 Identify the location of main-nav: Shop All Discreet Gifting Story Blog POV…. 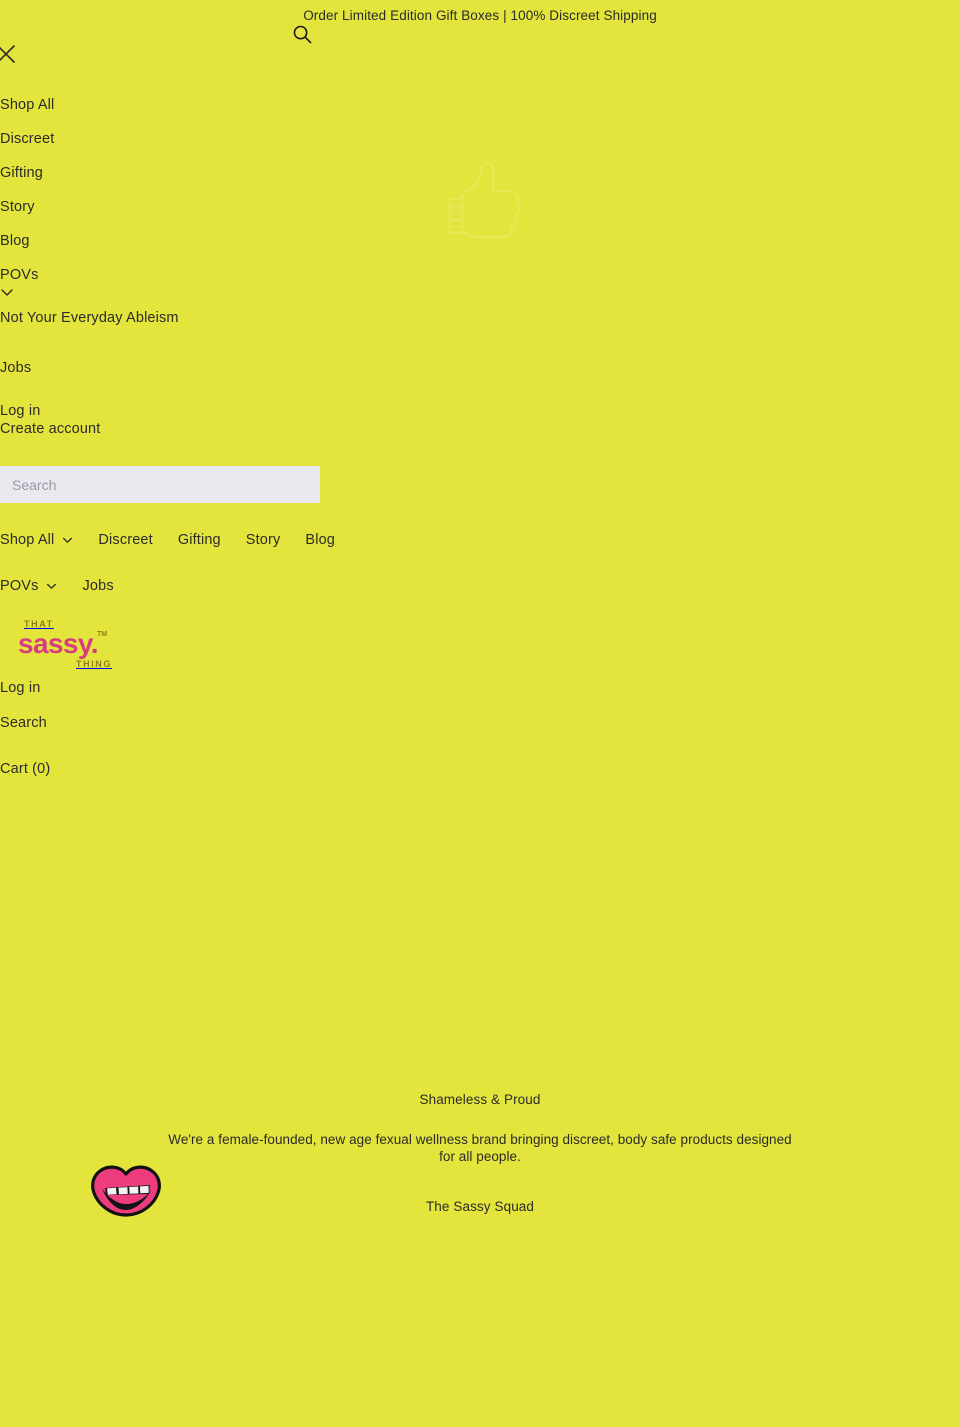
(200, 578).